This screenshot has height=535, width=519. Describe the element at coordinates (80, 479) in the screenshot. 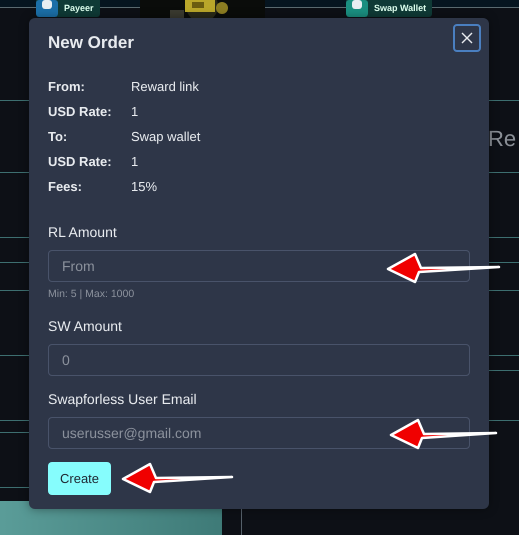

I see `create-button: Create` at that location.